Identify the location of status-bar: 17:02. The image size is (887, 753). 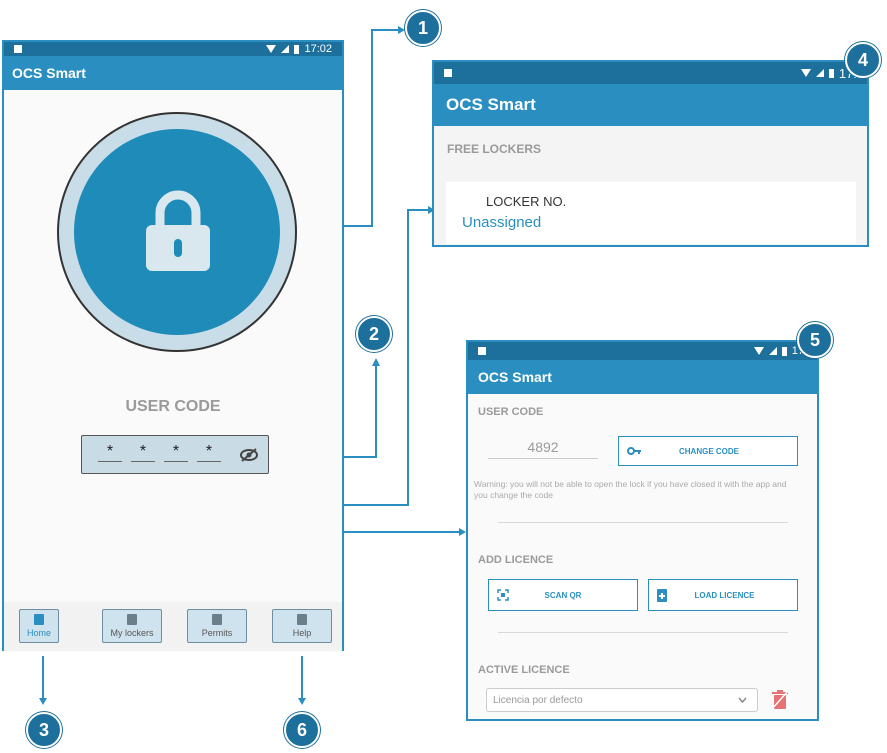
(173, 49).